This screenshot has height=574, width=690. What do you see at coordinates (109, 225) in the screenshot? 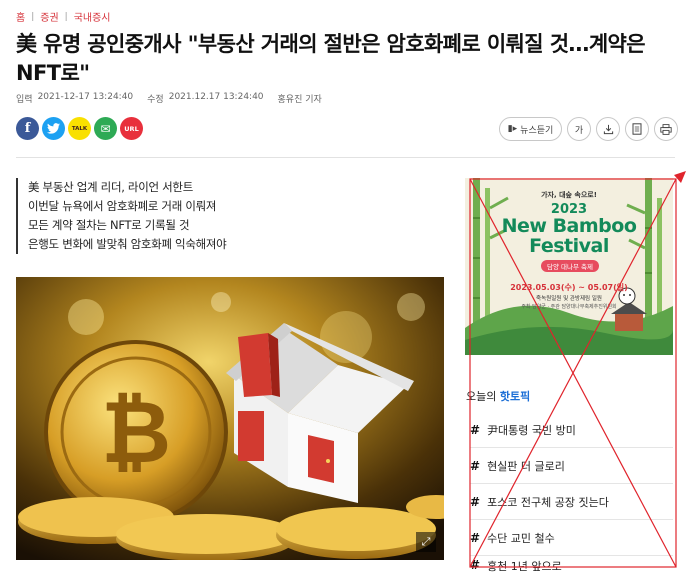
I see `summary-line: 모든 계약 절차는 NFT로 기록될 것` at bounding box center [109, 225].